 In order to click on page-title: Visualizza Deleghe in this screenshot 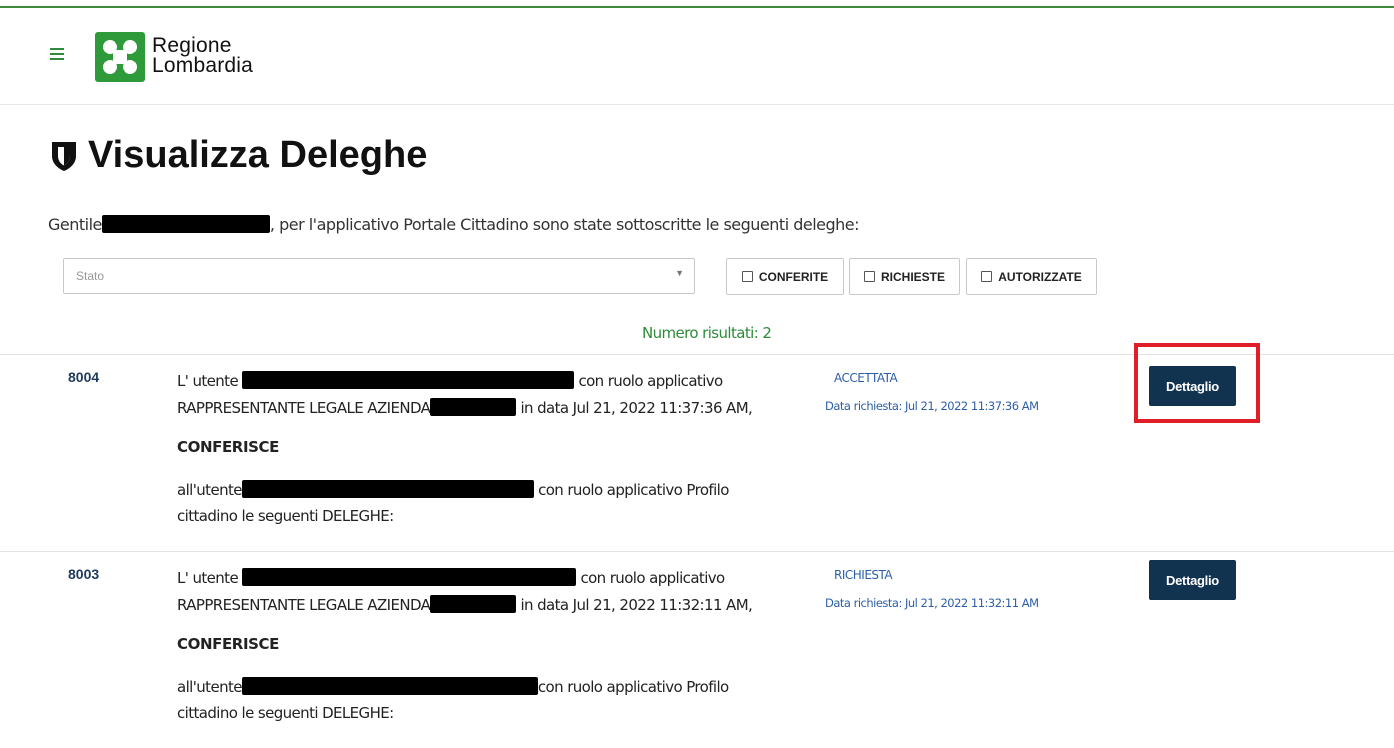, I will do `click(238, 155)`.